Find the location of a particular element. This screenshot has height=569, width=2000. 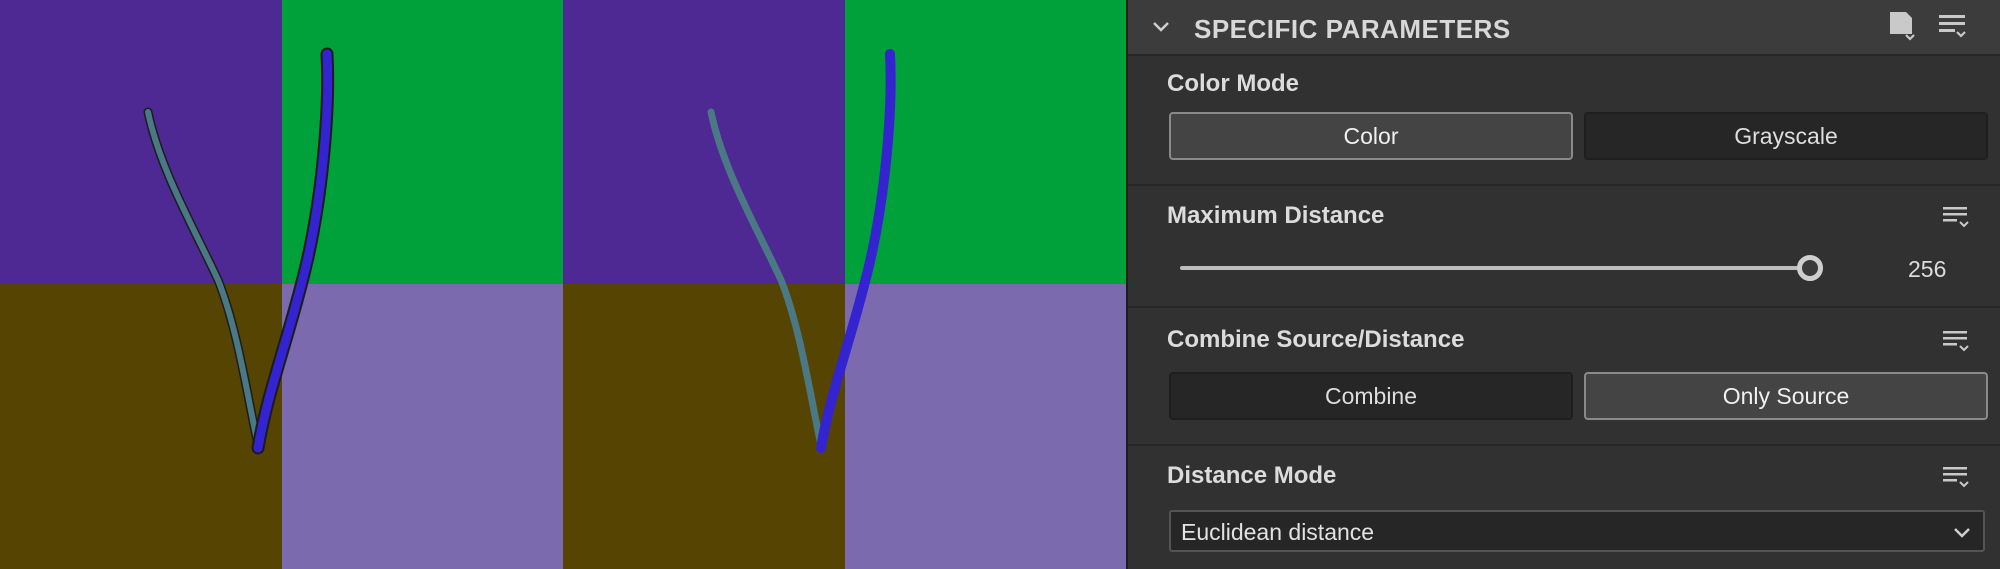

section-color-mode: Color Mode Color Grayscale is located at coordinates (1564, 121).